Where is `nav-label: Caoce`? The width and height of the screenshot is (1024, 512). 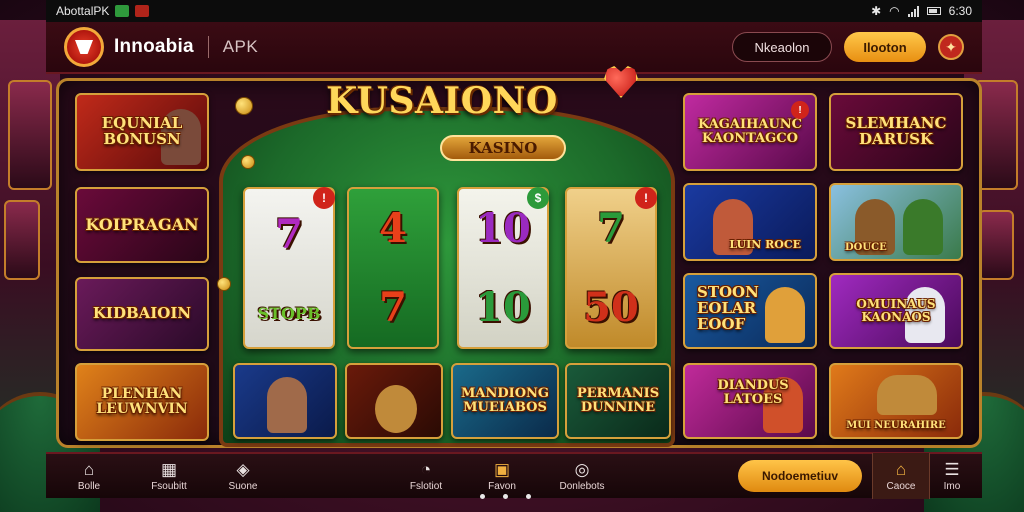
nav-label: Caoce is located at coordinates (901, 486).